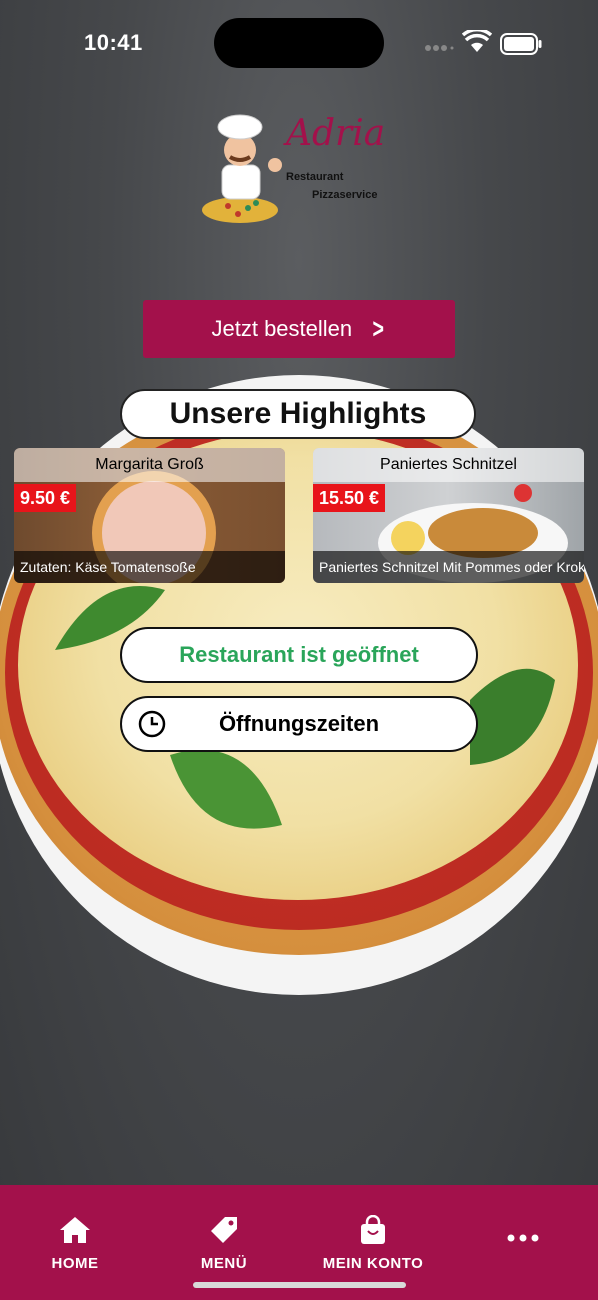 Image resolution: width=598 pixels, height=1300 pixels. What do you see at coordinates (224, 1232) in the screenshot?
I see `tag-icon` at bounding box center [224, 1232].